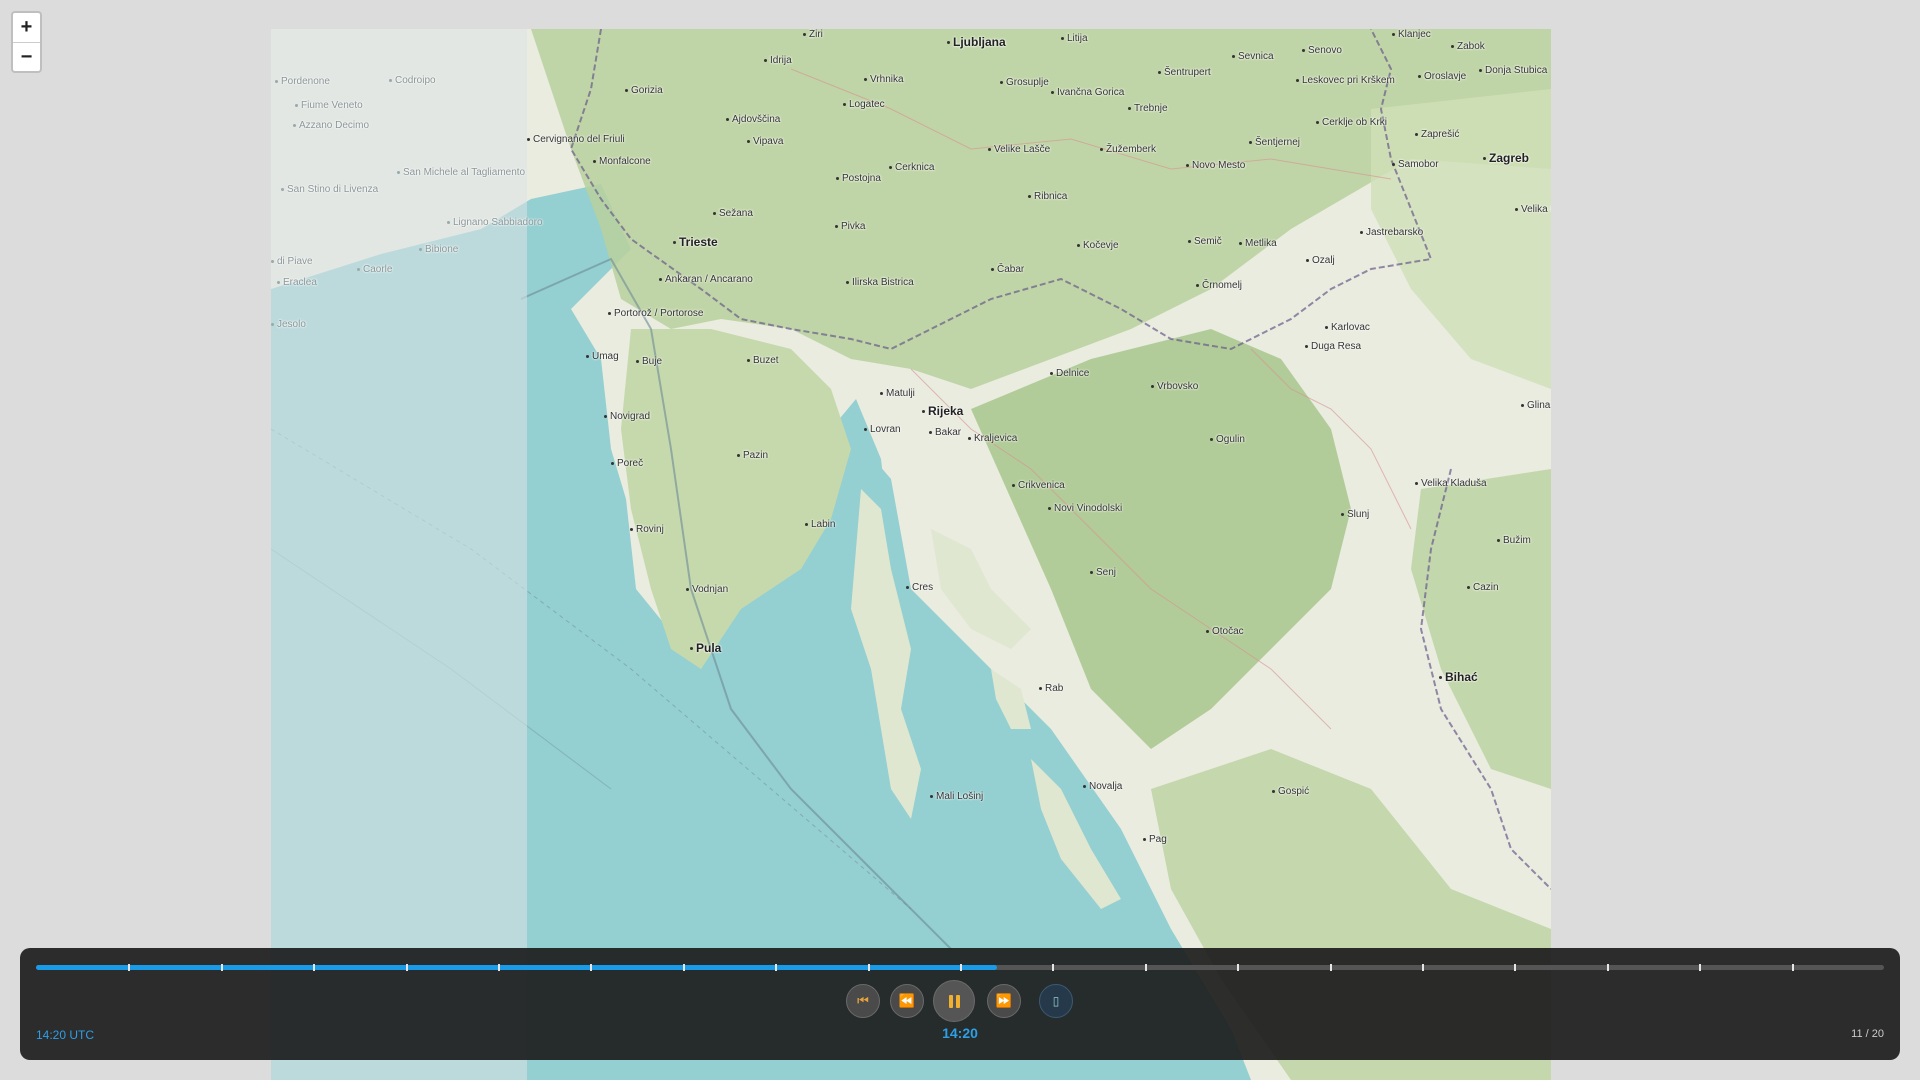  Describe the element at coordinates (1087, 92) in the screenshot. I see `place-label: Ivančna Gorica` at that location.